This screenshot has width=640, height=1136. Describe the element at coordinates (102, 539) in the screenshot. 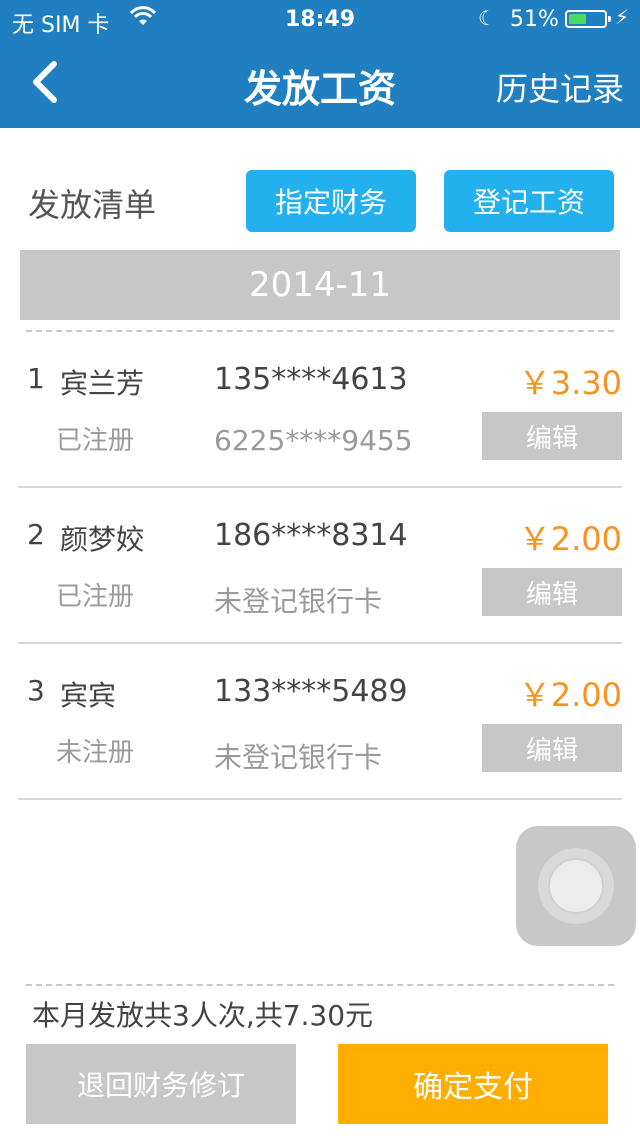

I see `payee-name: 颜梦姣` at that location.